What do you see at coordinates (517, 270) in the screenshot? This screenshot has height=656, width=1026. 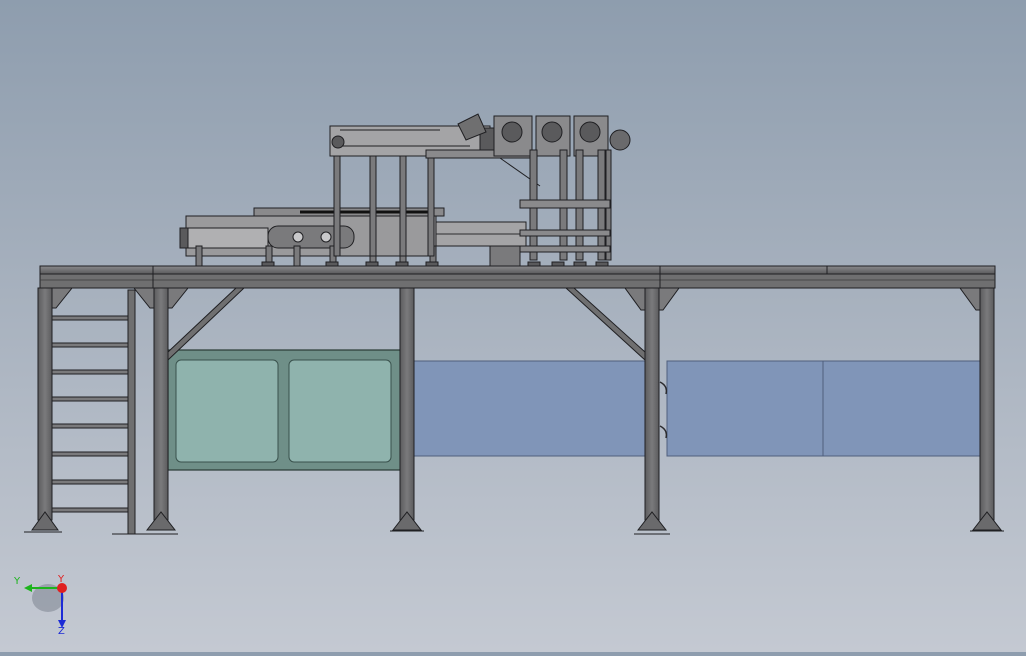 I see `deck-beam-top` at bounding box center [517, 270].